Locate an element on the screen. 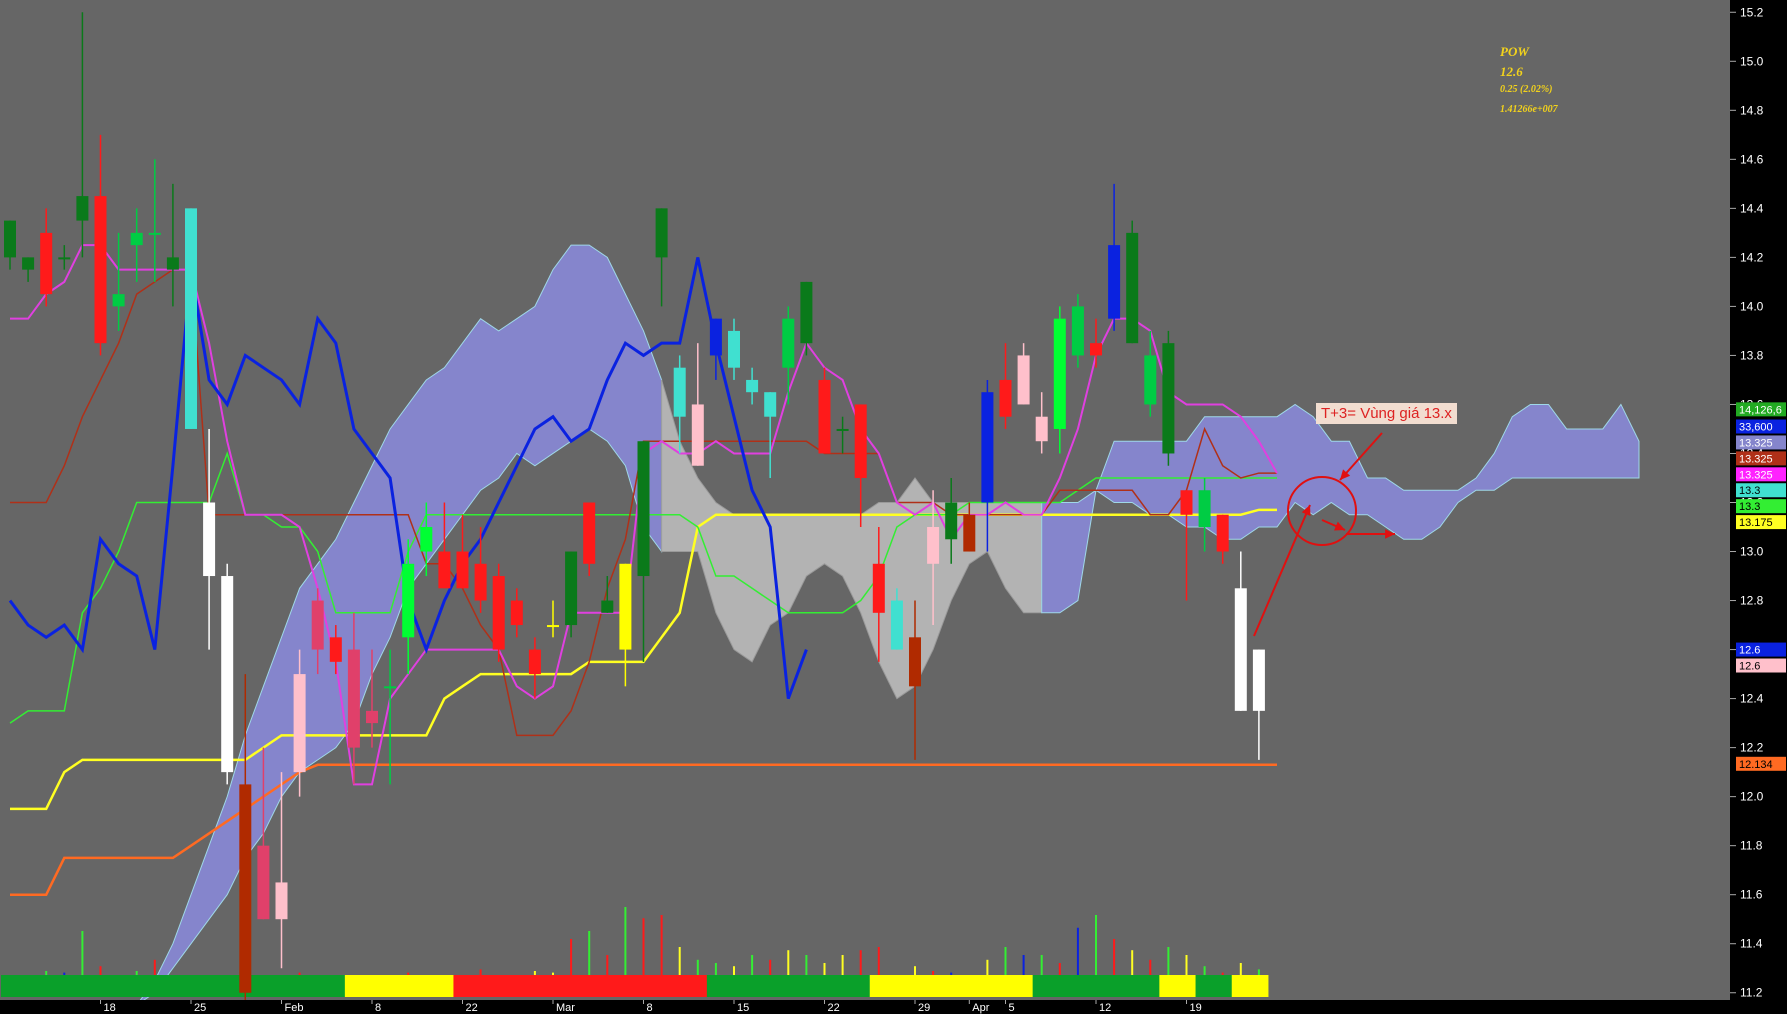 This screenshot has height=1014, width=1787. price-label: 33,600 is located at coordinates (1756, 428).